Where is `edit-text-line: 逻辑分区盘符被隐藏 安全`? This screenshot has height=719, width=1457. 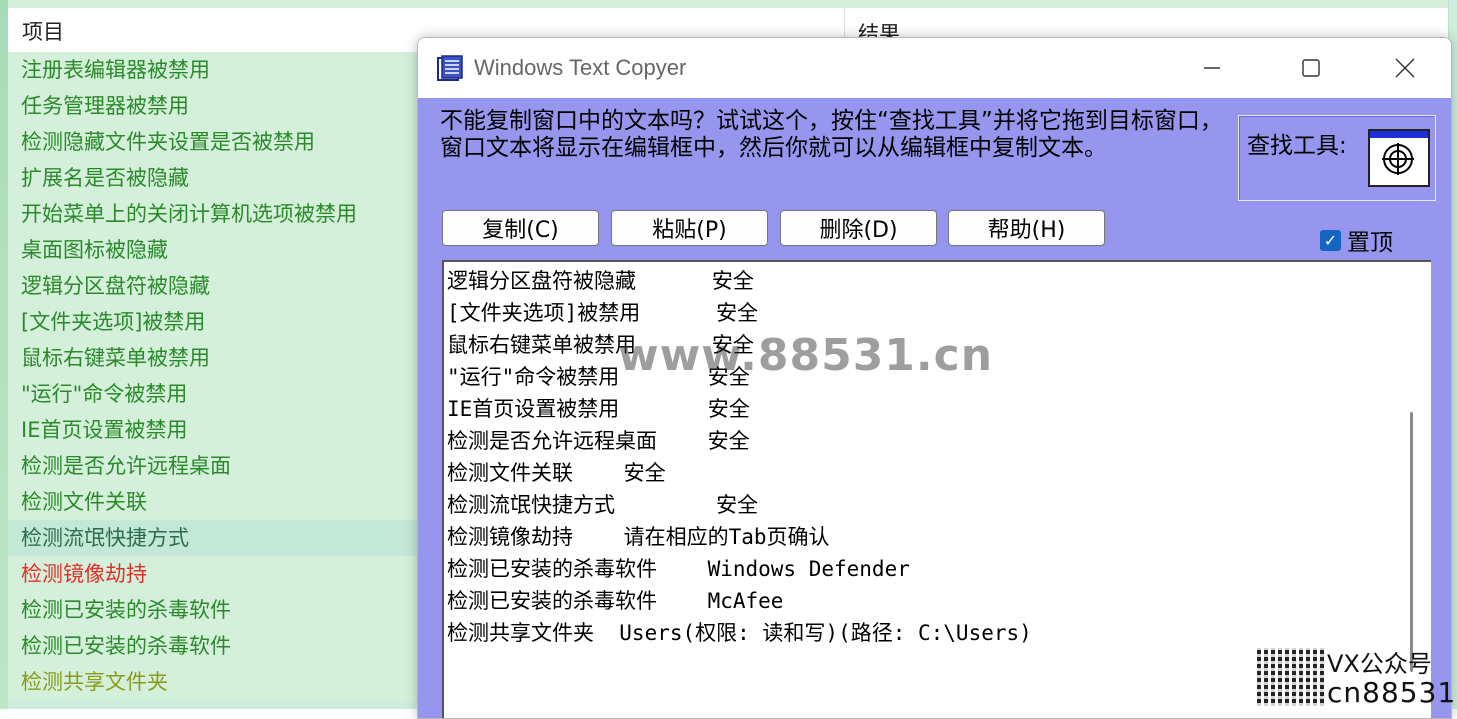
edit-text-line: 逻辑分区盘符被隐藏 安全 is located at coordinates (600, 281).